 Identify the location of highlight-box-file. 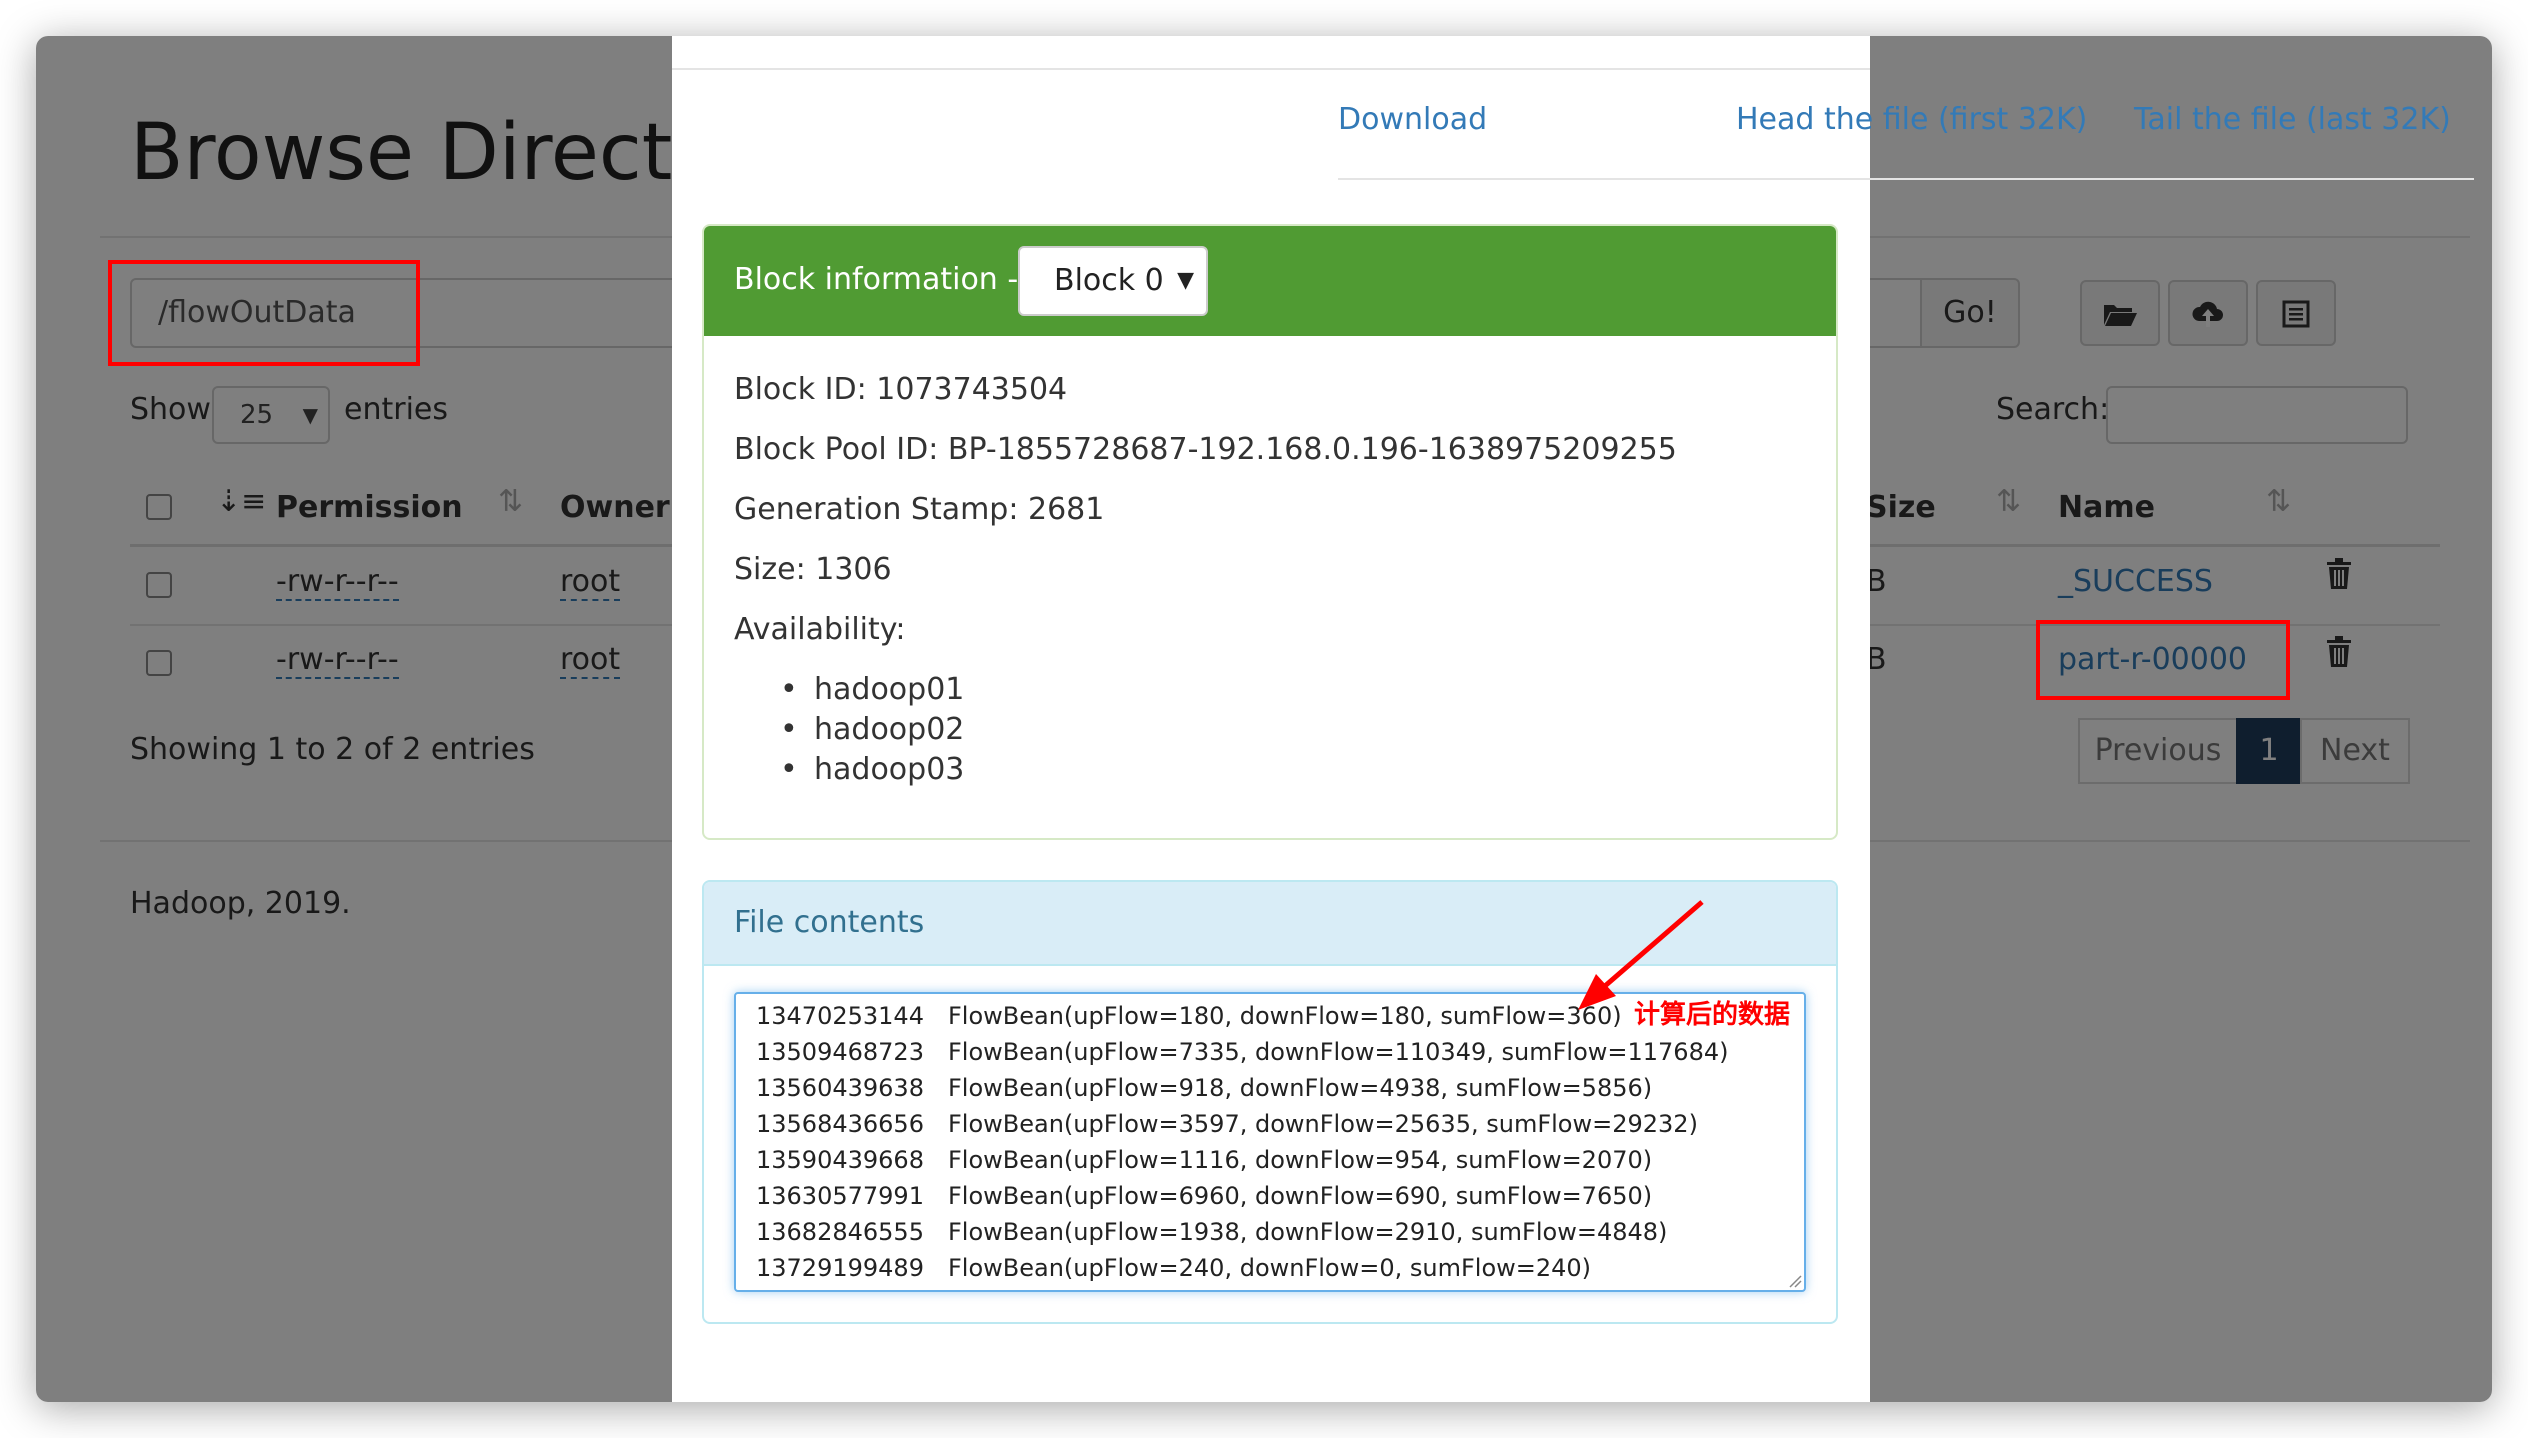
(2163, 660).